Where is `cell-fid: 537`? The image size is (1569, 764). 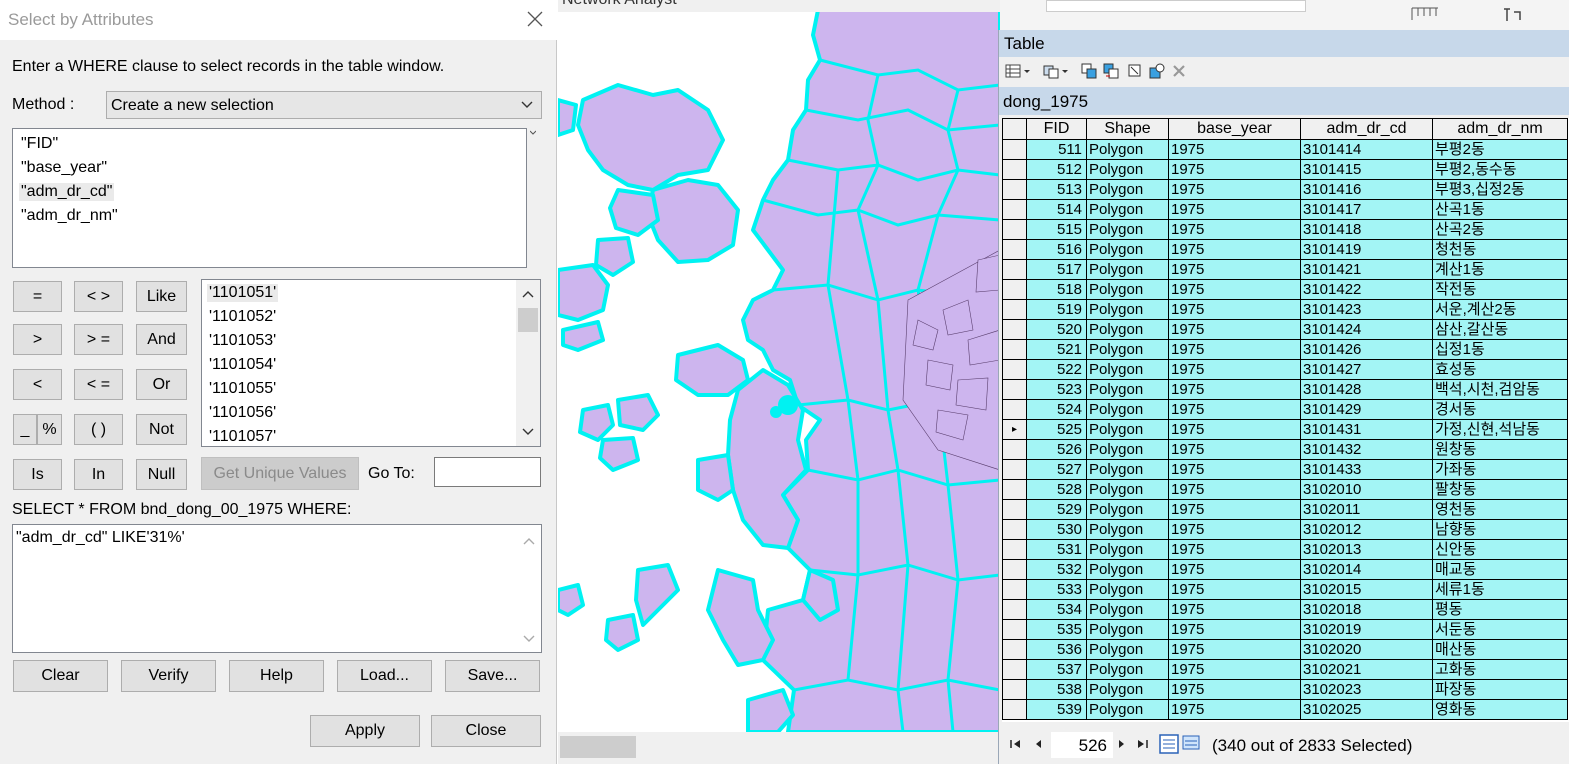 cell-fid: 537 is located at coordinates (1056, 669).